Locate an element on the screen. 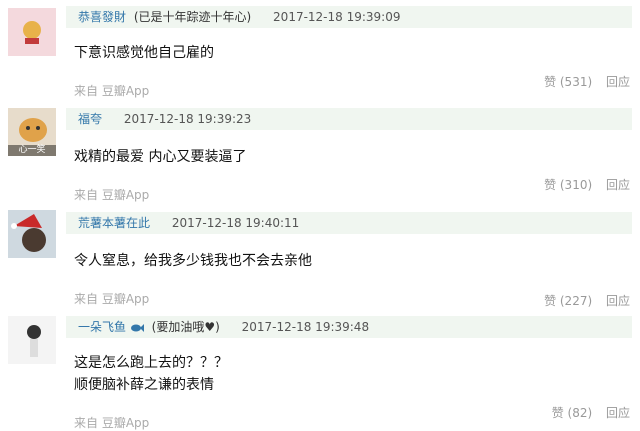 The height and width of the screenshot is (431, 640). user-avatar: 心一笑 is located at coordinates (32, 132).